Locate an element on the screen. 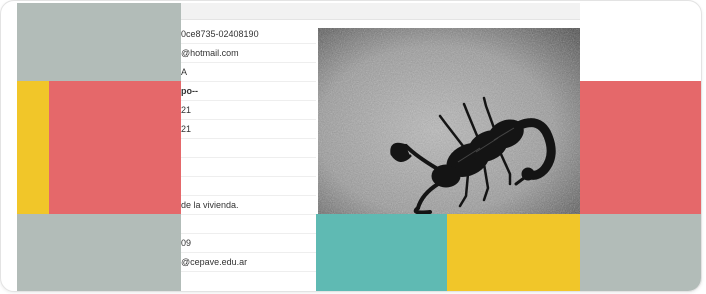  record-row-id: 0ce8735-02408190 is located at coordinates (248, 34).